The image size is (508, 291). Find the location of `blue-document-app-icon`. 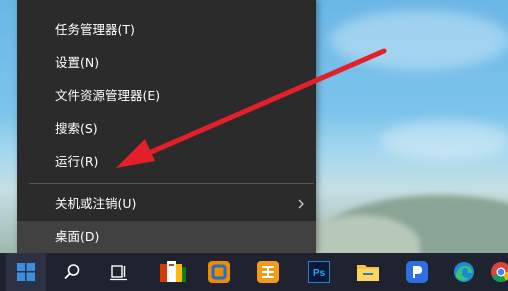

blue-document-app-icon is located at coordinates (417, 272).